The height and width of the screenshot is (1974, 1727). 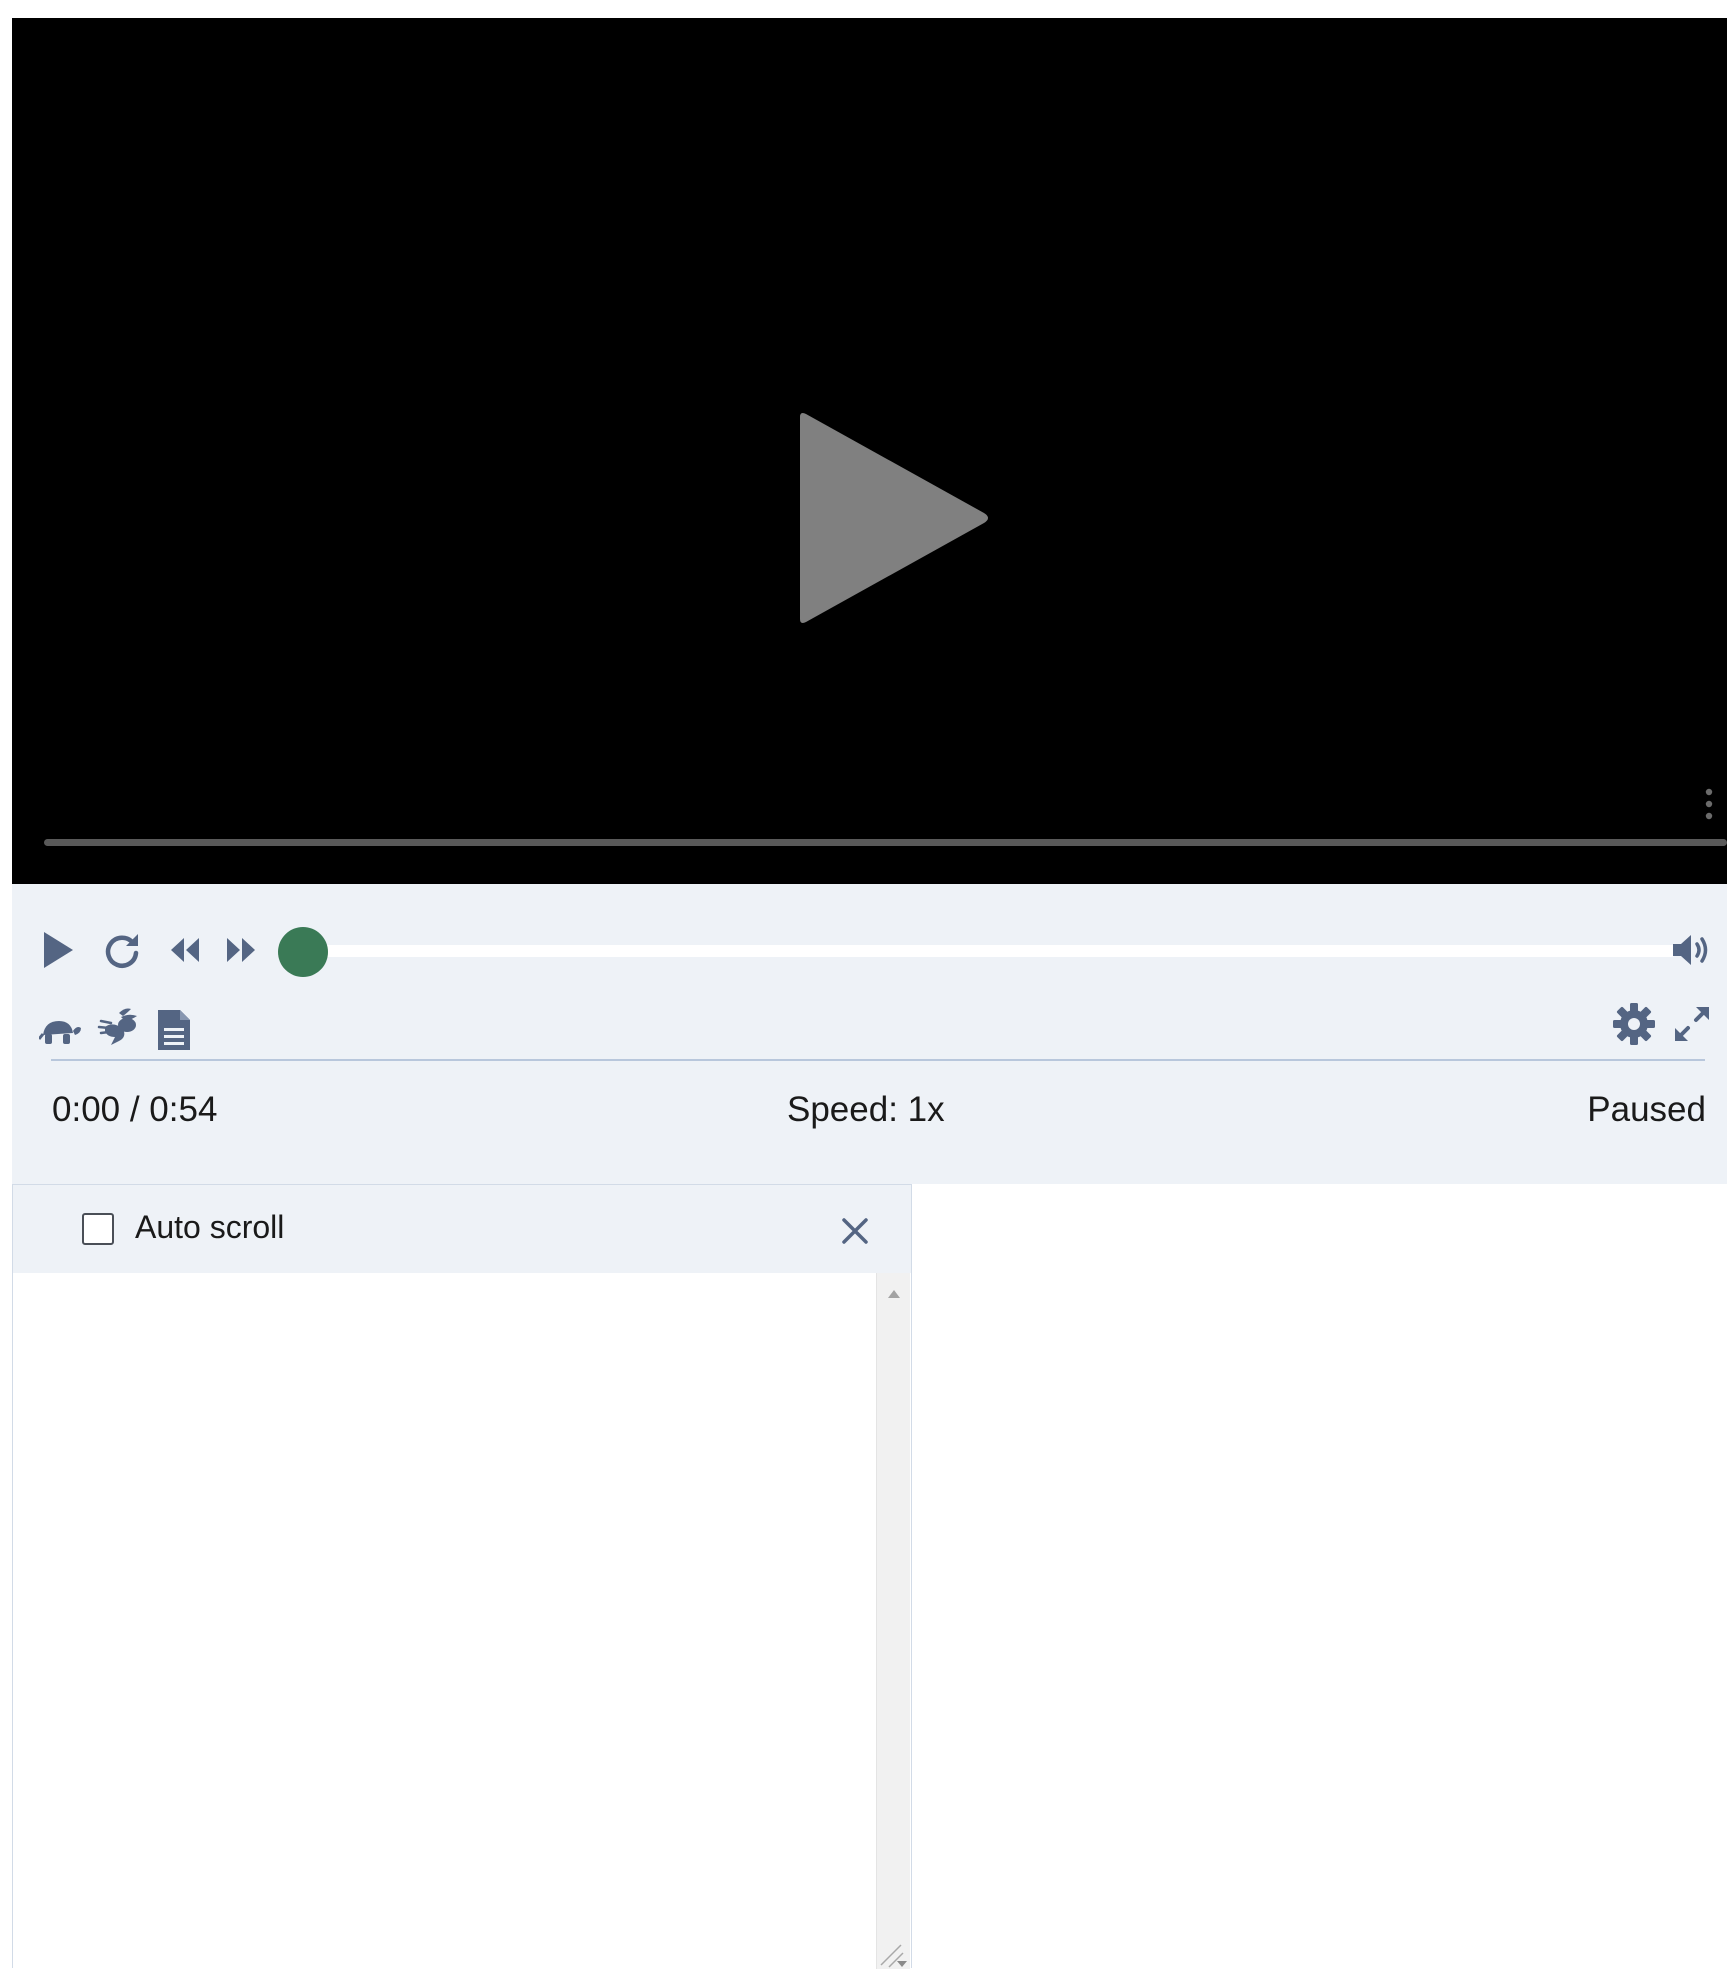 I want to click on controls-divider, so click(x=878, y=1060).